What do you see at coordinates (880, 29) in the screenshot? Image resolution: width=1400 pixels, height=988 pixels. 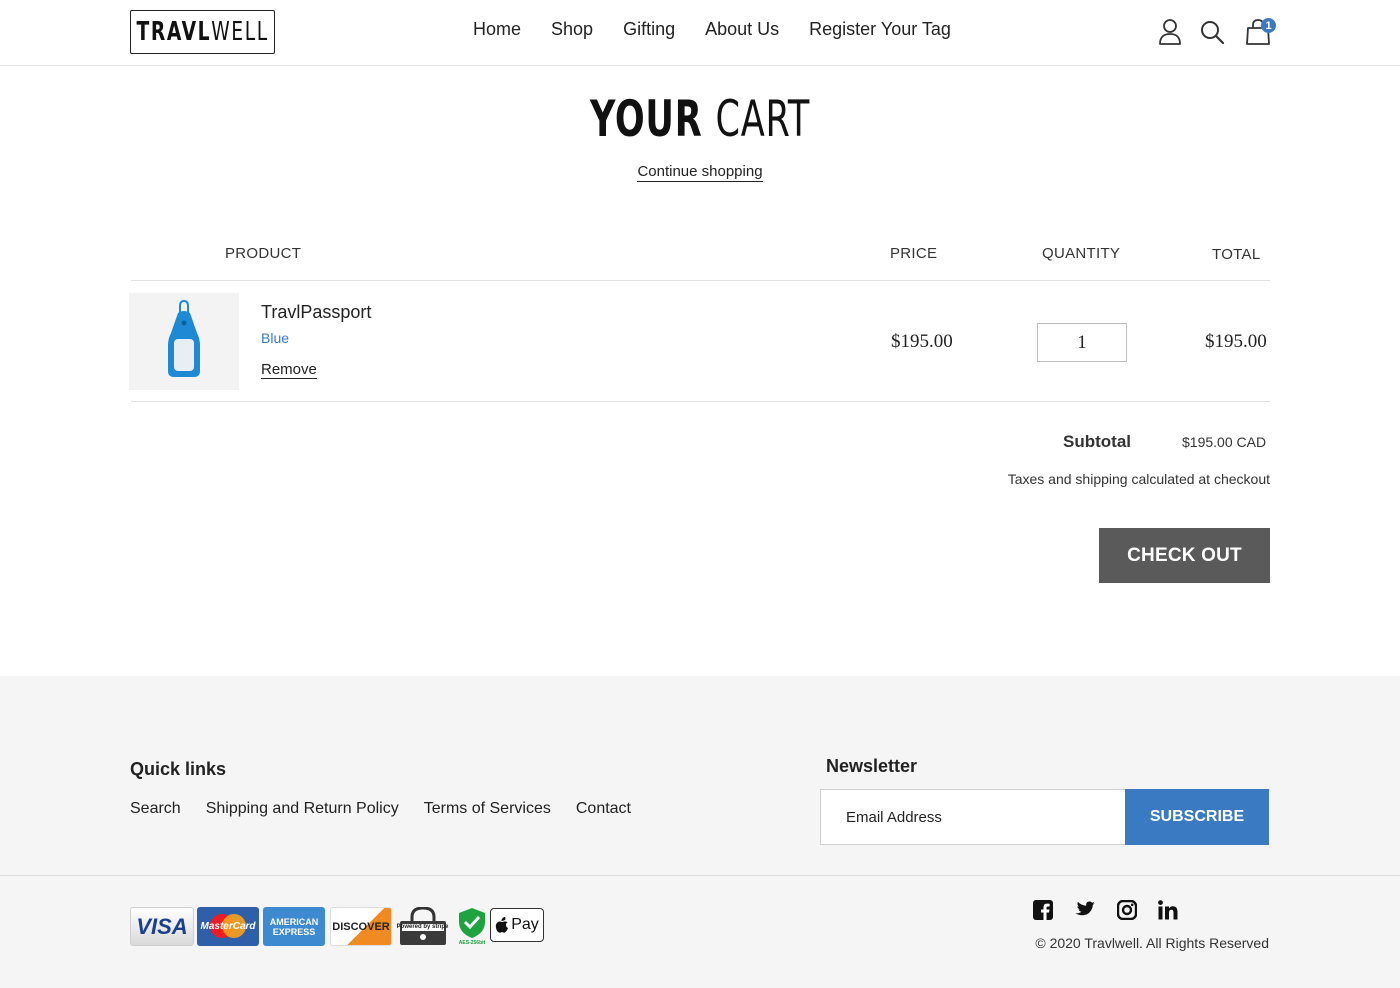 I see `nav-register-your-tag: Register Your Tag` at bounding box center [880, 29].